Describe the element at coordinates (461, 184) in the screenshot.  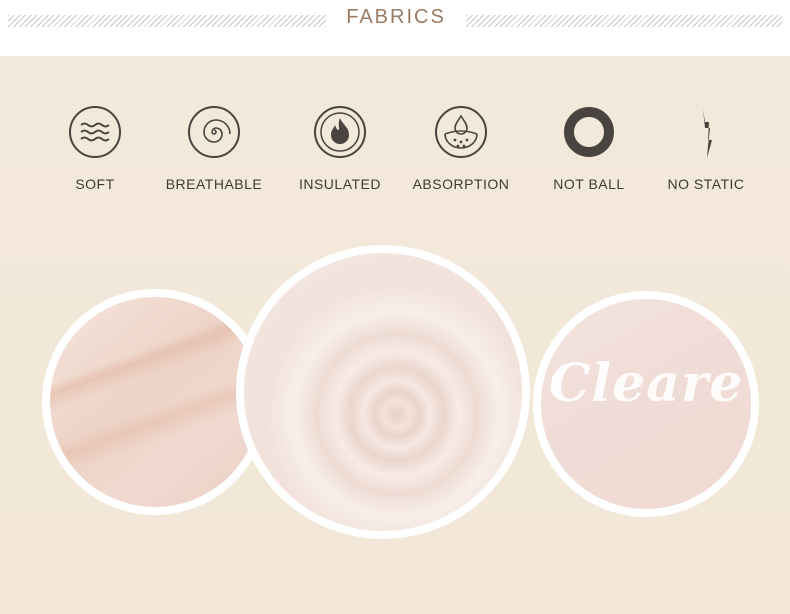
I see `feature-label-absorption: ABSORPTION` at that location.